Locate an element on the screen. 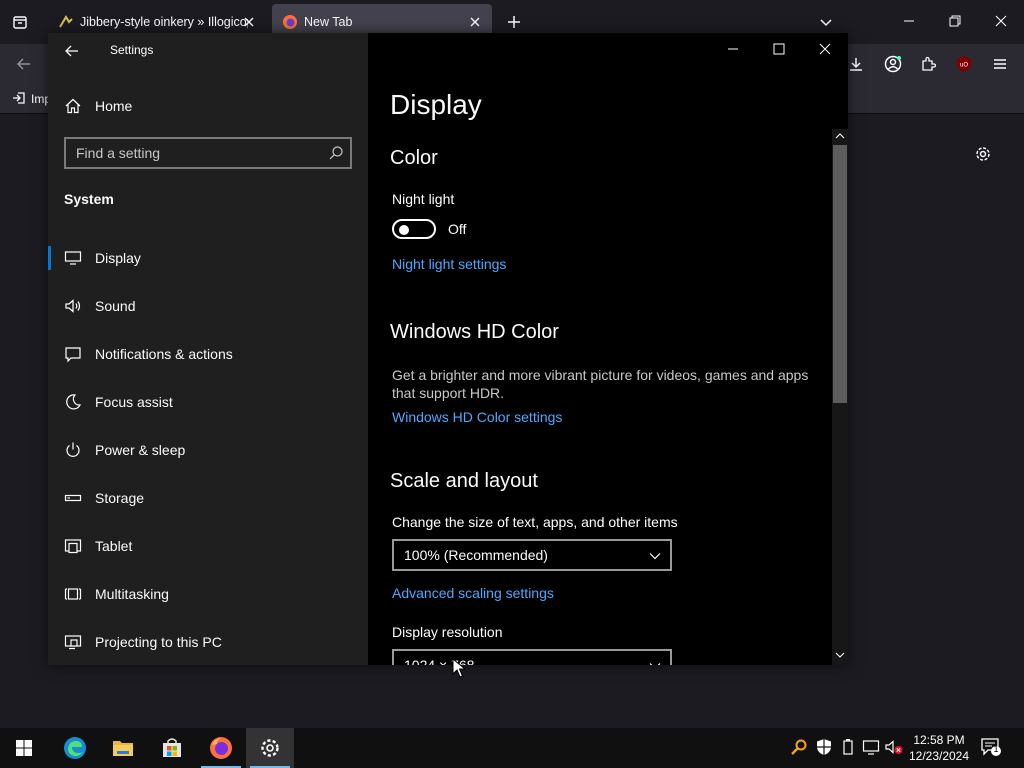 Image resolution: width=1024 pixels, height=768 pixels. home-nav-item: Home is located at coordinates (98, 106).